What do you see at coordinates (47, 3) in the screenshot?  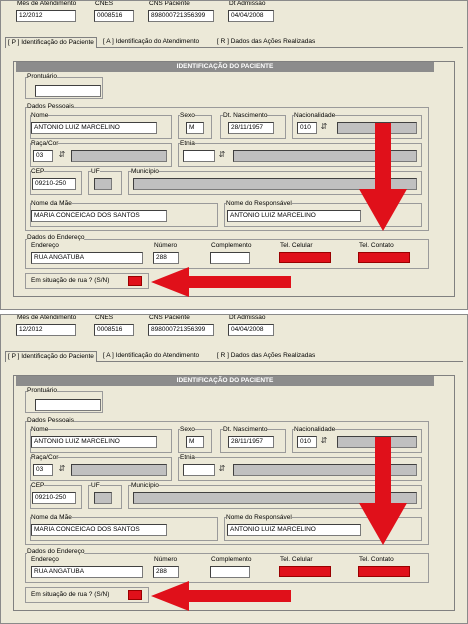 I see `mes-label: Mês de Atendimento` at bounding box center [47, 3].